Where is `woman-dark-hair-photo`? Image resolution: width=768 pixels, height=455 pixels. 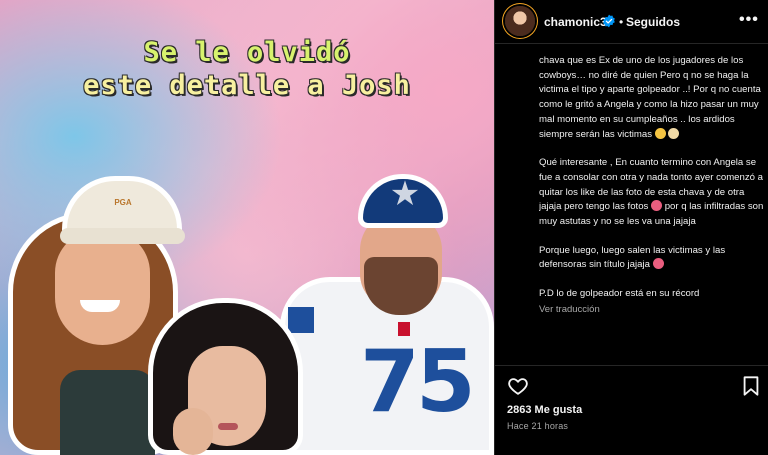
woman-dark-hair-photo is located at coordinates (228, 376).